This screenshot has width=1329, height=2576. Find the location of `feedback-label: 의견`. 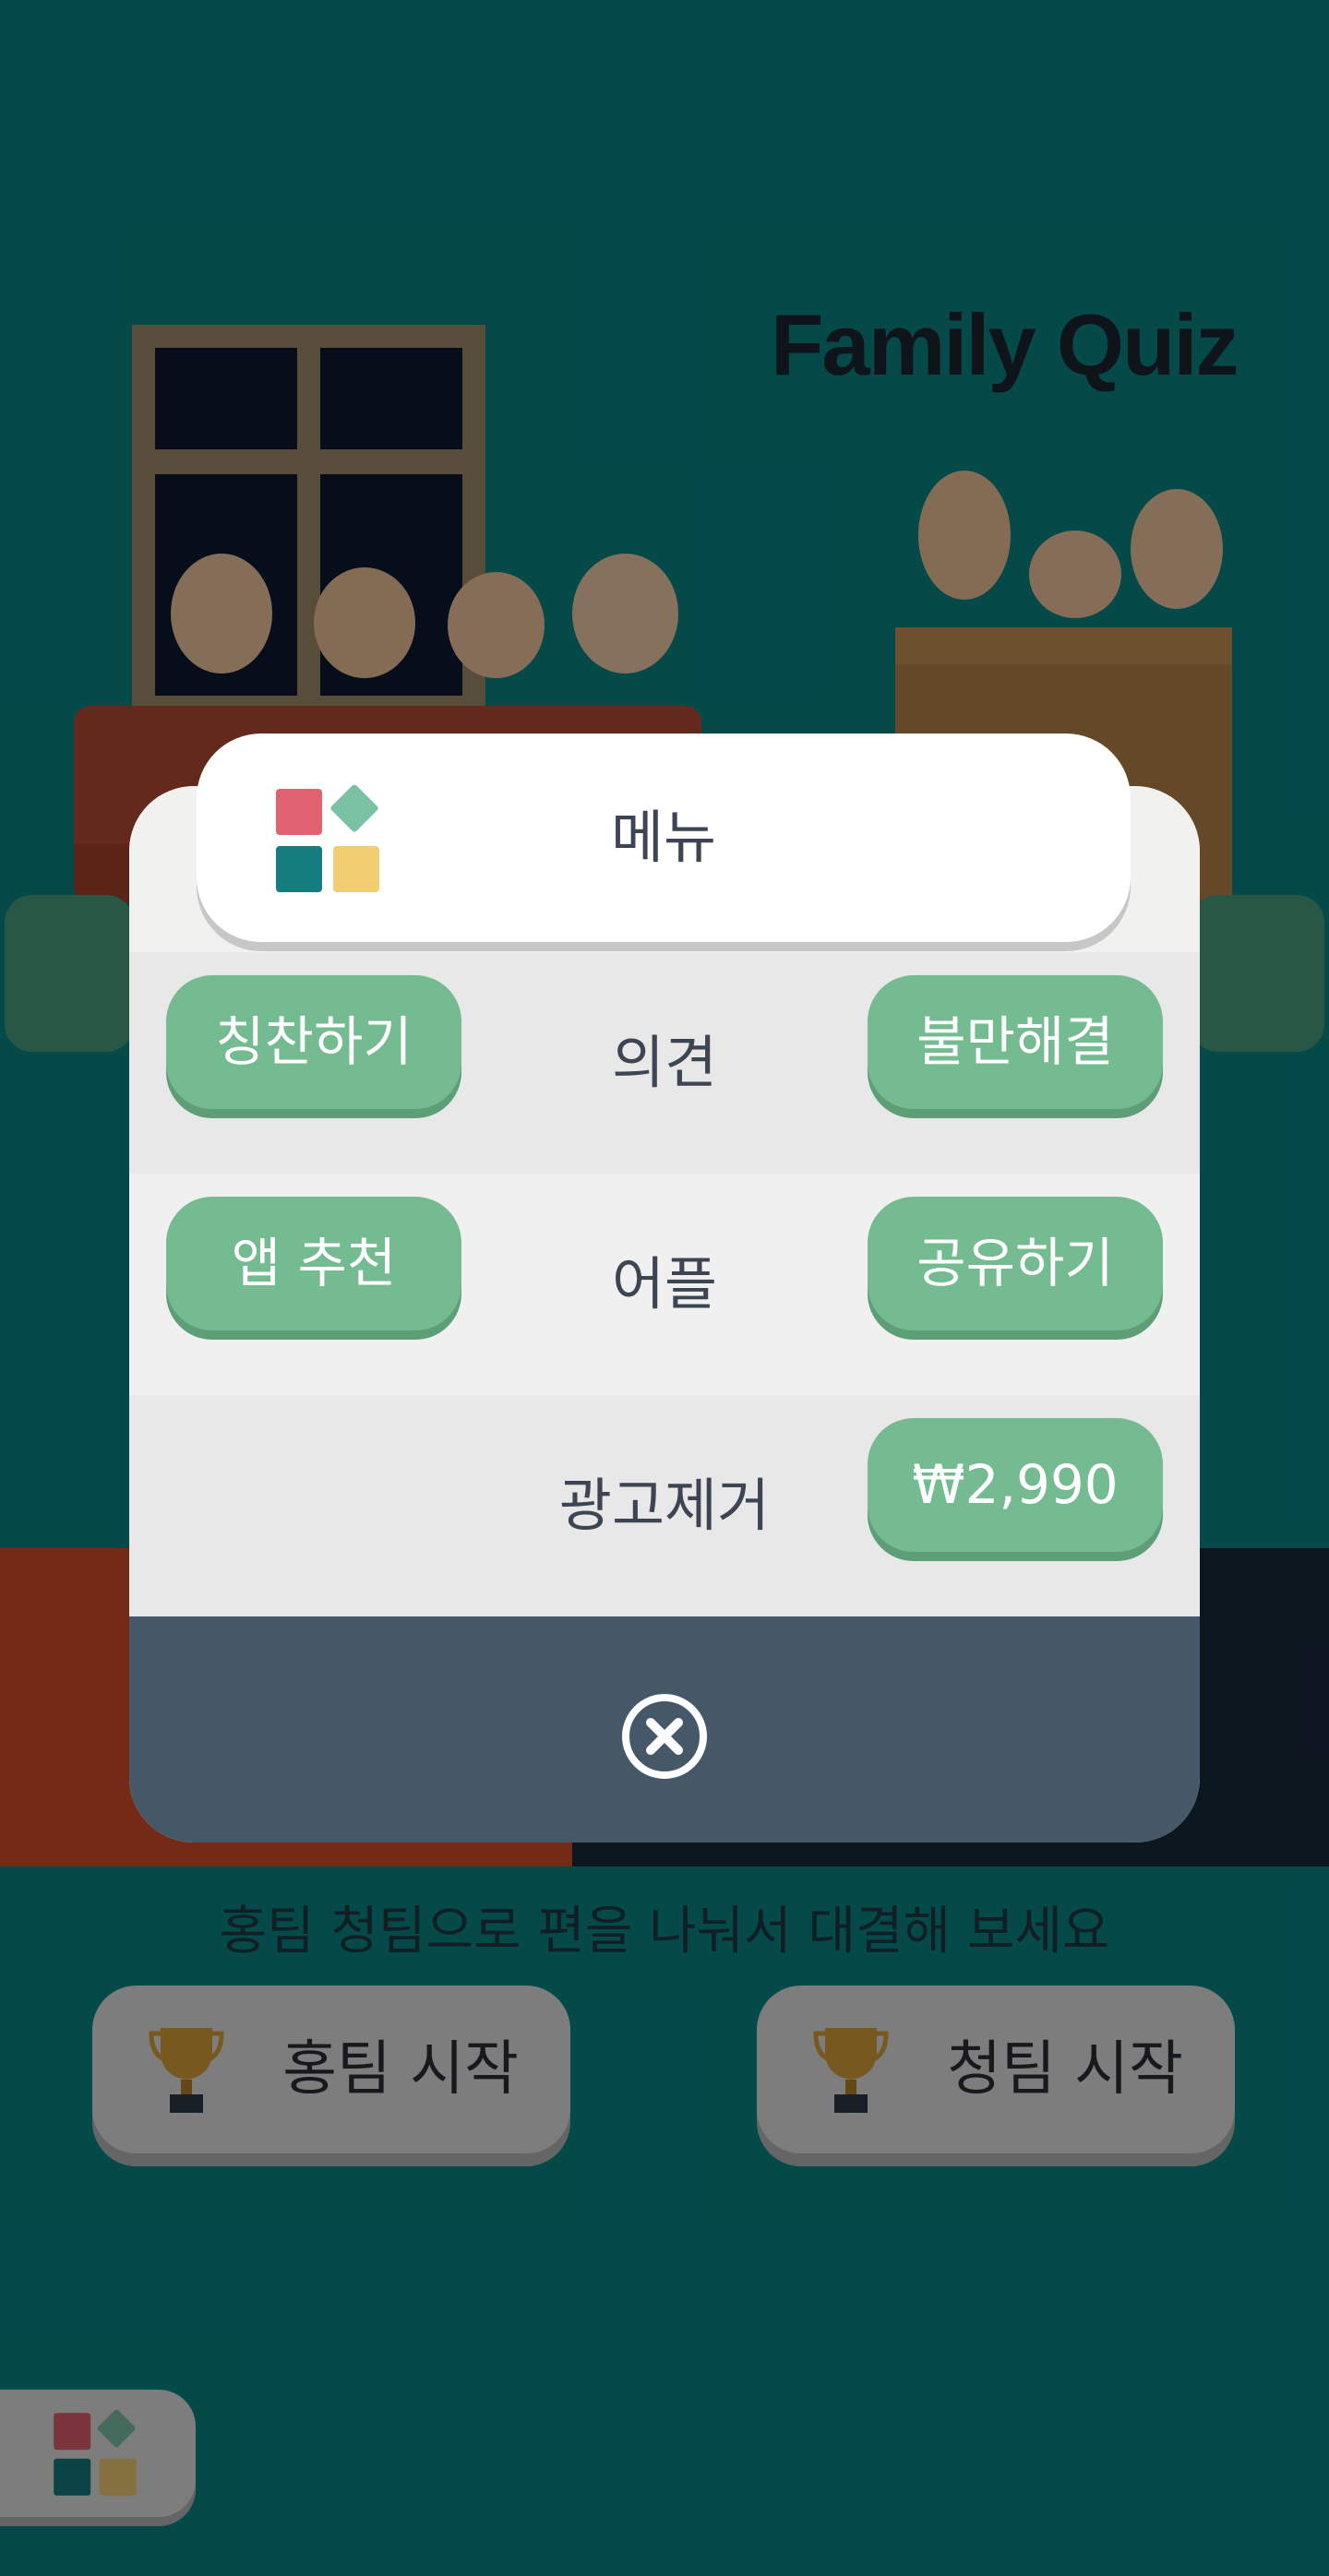

feedback-label: 의견 is located at coordinates (665, 1062).